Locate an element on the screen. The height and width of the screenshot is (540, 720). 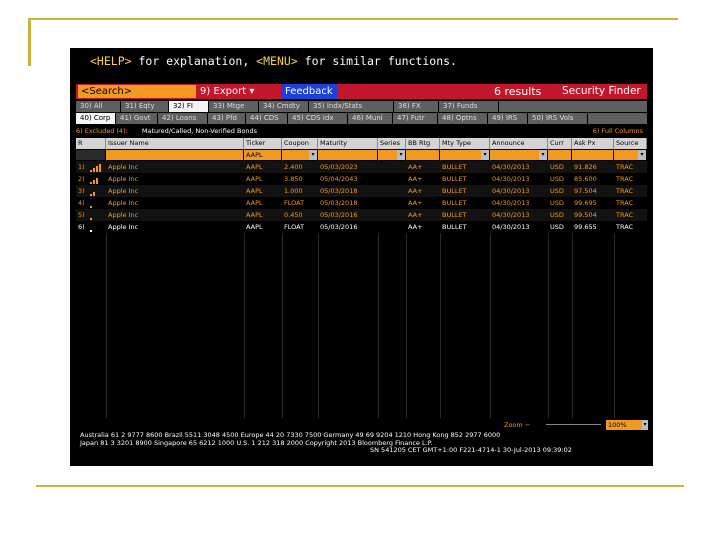
tab-irs: 49) IRS is located at coordinates (508, 118).